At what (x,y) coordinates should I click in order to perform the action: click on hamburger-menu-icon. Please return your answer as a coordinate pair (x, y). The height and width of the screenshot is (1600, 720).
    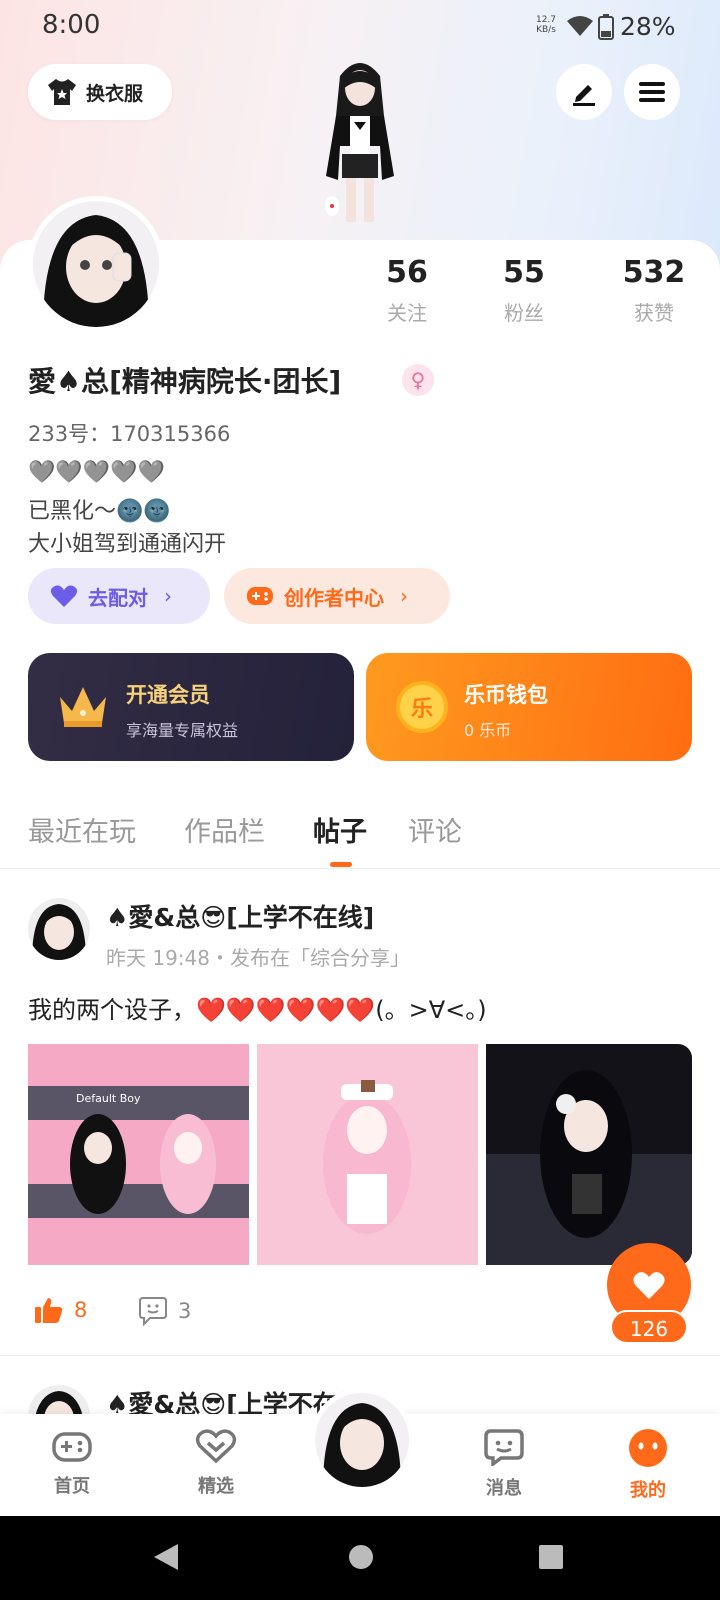
    Looking at the image, I should click on (652, 92).